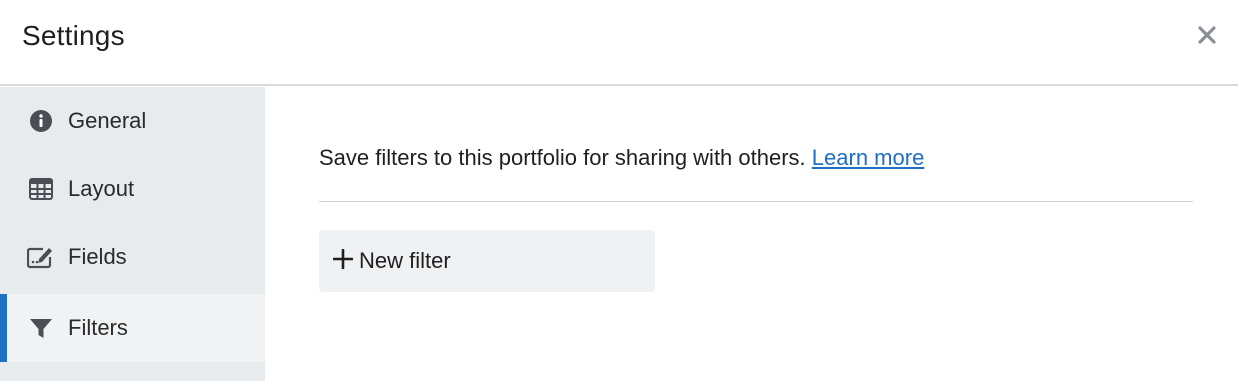  Describe the element at coordinates (98, 327) in the screenshot. I see `sidebar-item-label: Filters` at that location.